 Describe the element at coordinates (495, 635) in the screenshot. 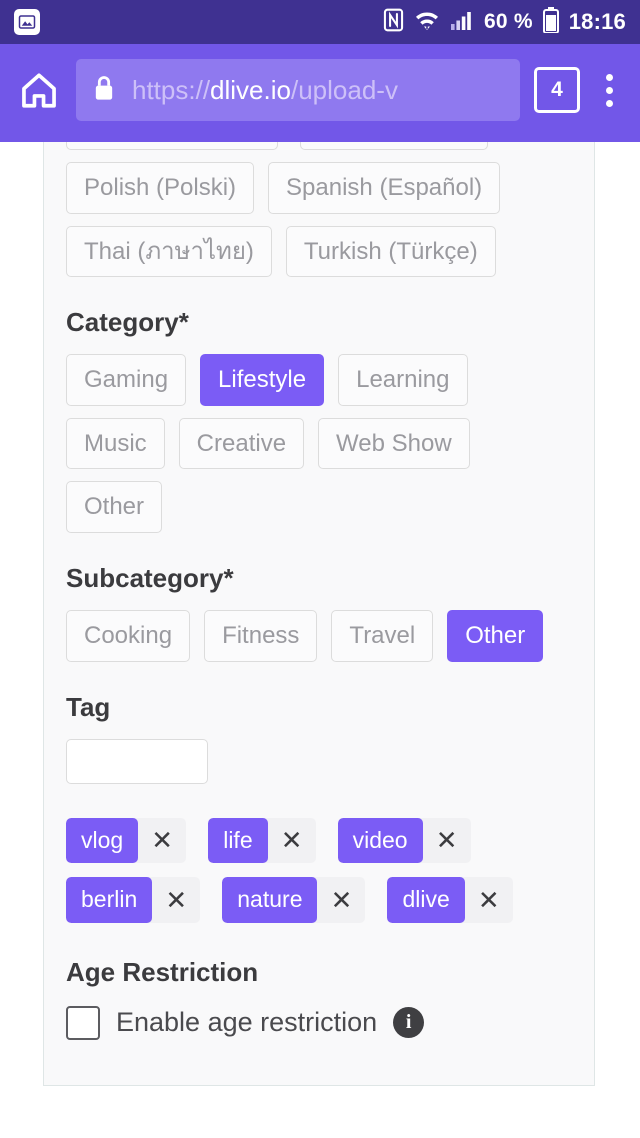

I see `subcategory-option-other: Other` at that location.